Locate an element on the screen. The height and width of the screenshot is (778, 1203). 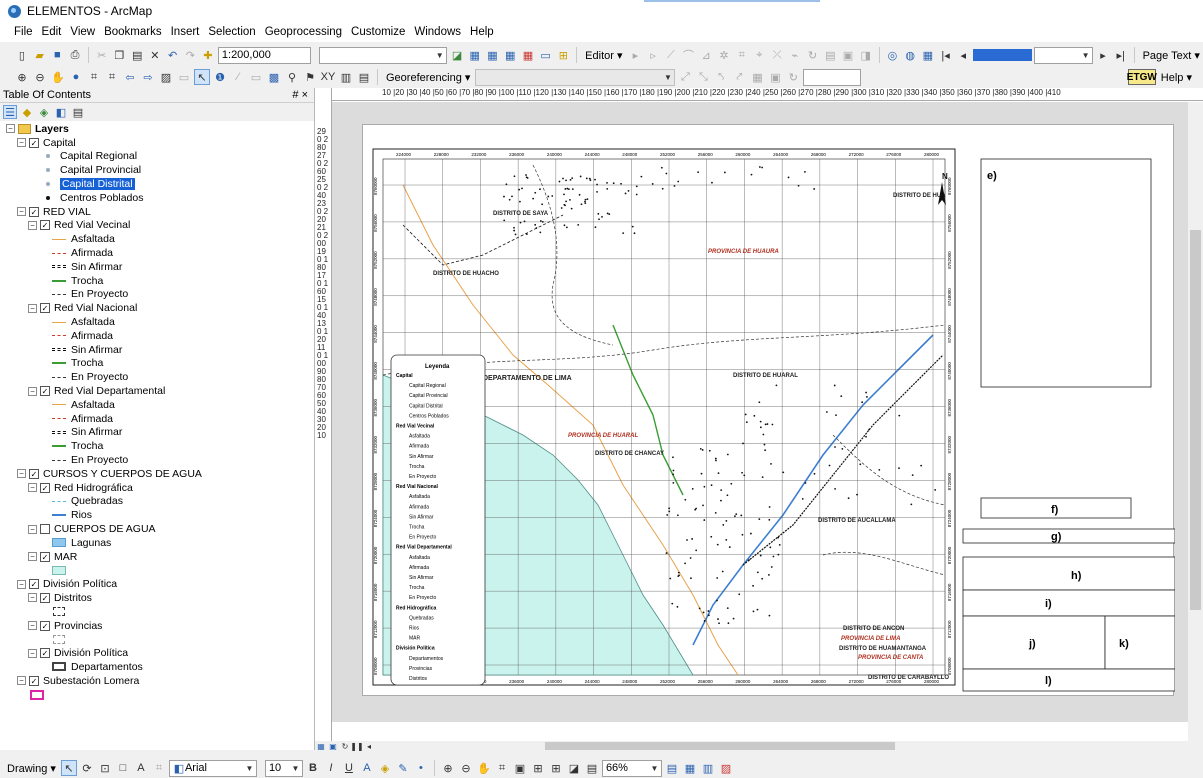
print-icon: ⎙ is located at coordinates (75, 55).